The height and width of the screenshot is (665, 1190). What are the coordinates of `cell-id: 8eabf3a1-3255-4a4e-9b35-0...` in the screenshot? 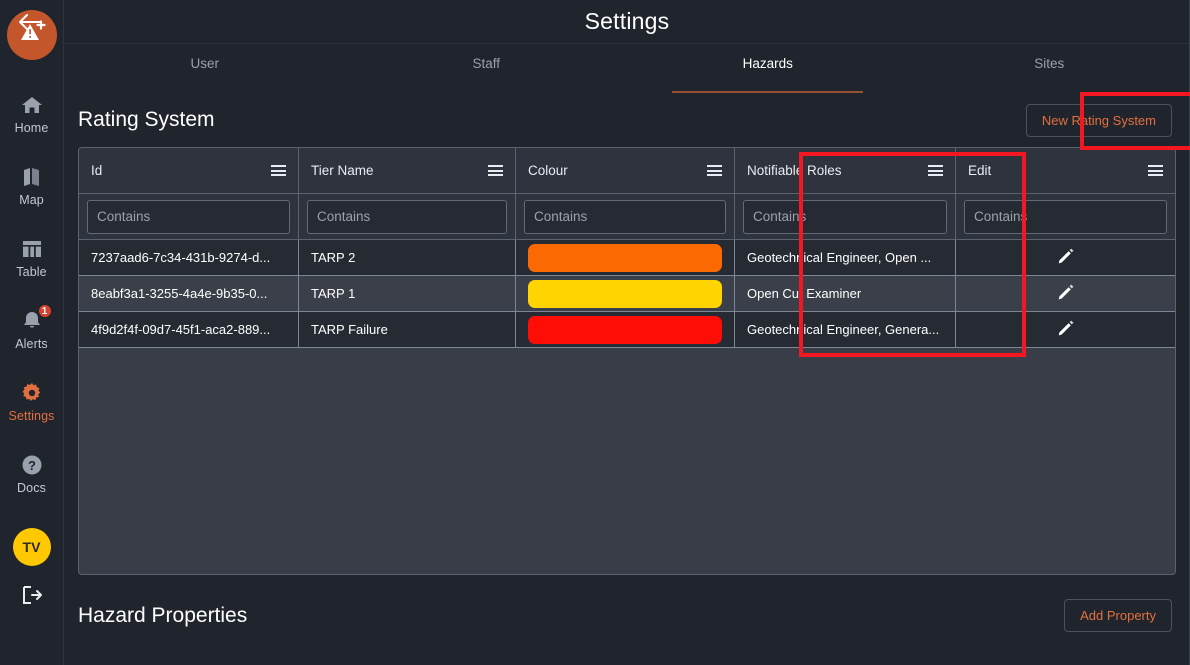 It's located at (189, 293).